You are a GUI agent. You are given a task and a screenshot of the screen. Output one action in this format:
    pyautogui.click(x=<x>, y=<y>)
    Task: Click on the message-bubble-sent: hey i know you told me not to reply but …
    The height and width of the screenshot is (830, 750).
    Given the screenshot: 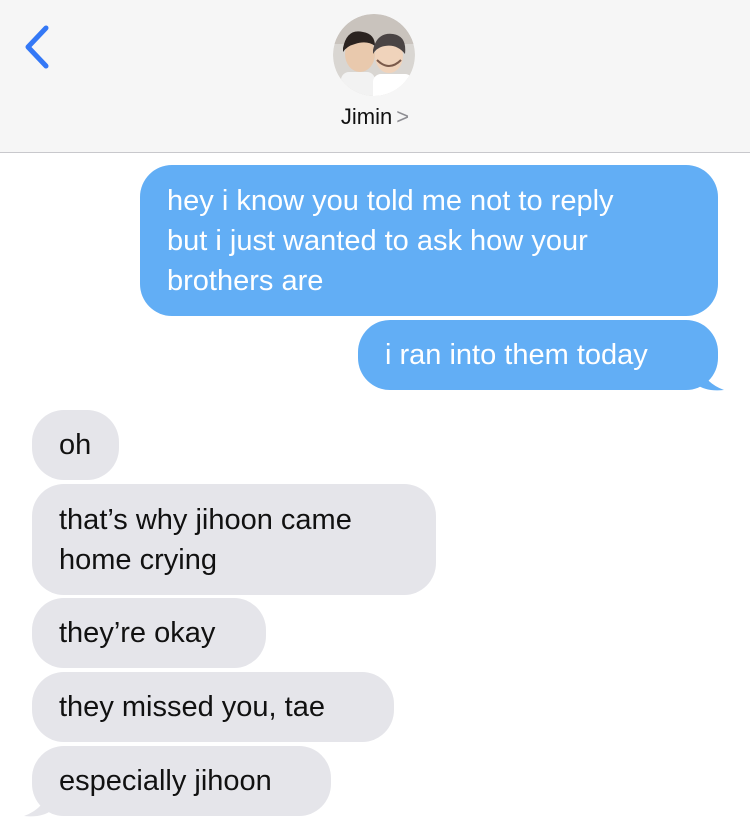 What is the action you would take?
    pyautogui.click(x=429, y=240)
    